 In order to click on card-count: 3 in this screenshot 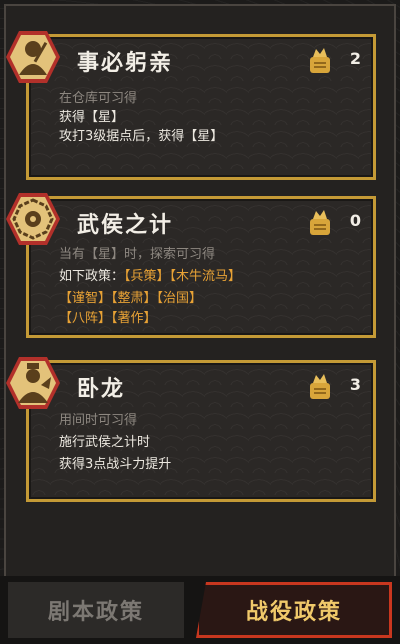, I will do `click(355, 384)`.